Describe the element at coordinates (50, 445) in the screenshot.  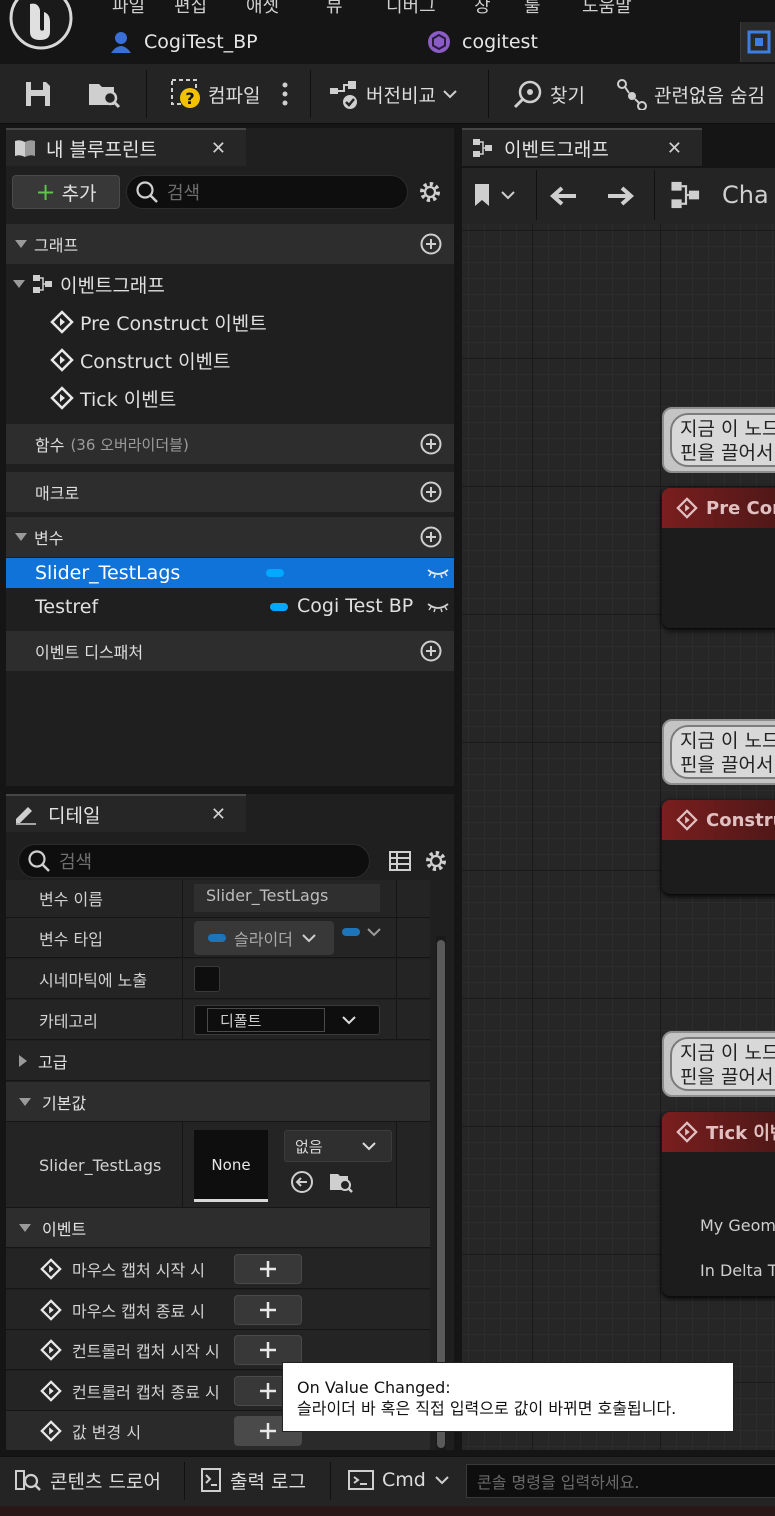
I see `section-label: 함수` at that location.